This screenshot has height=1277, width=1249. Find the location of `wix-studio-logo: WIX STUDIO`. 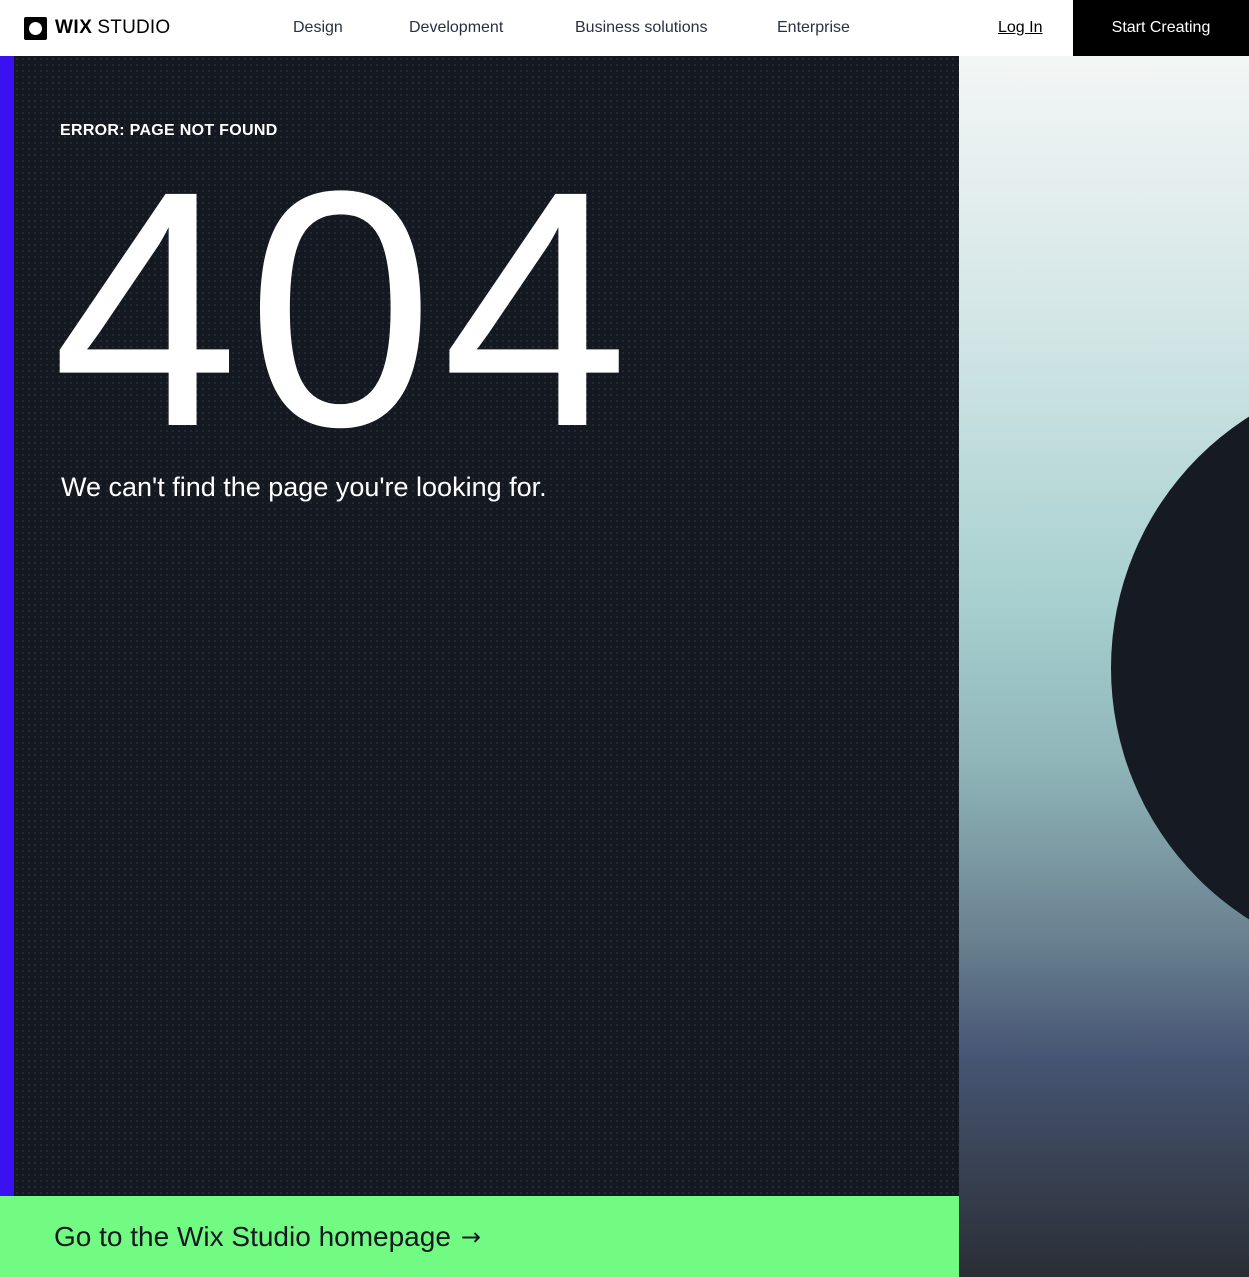

wix-studio-logo: WIX STUDIO is located at coordinates (97, 28).